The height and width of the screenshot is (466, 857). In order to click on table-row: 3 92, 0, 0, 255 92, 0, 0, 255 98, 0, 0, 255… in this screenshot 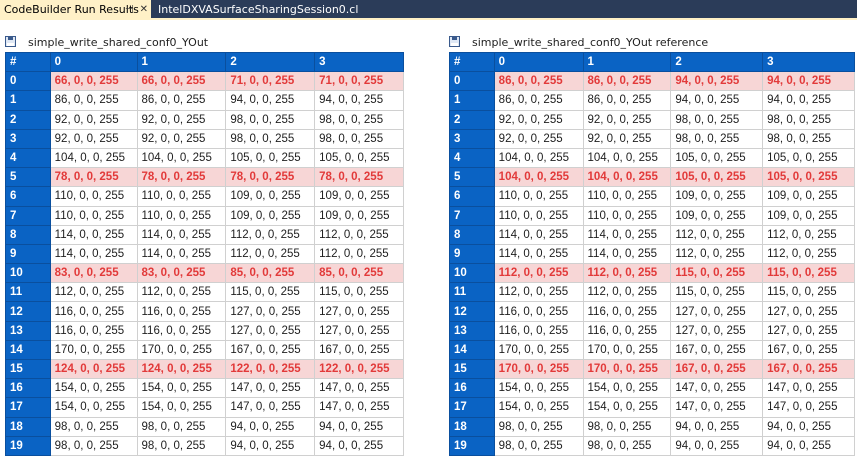, I will do `click(204, 138)`.